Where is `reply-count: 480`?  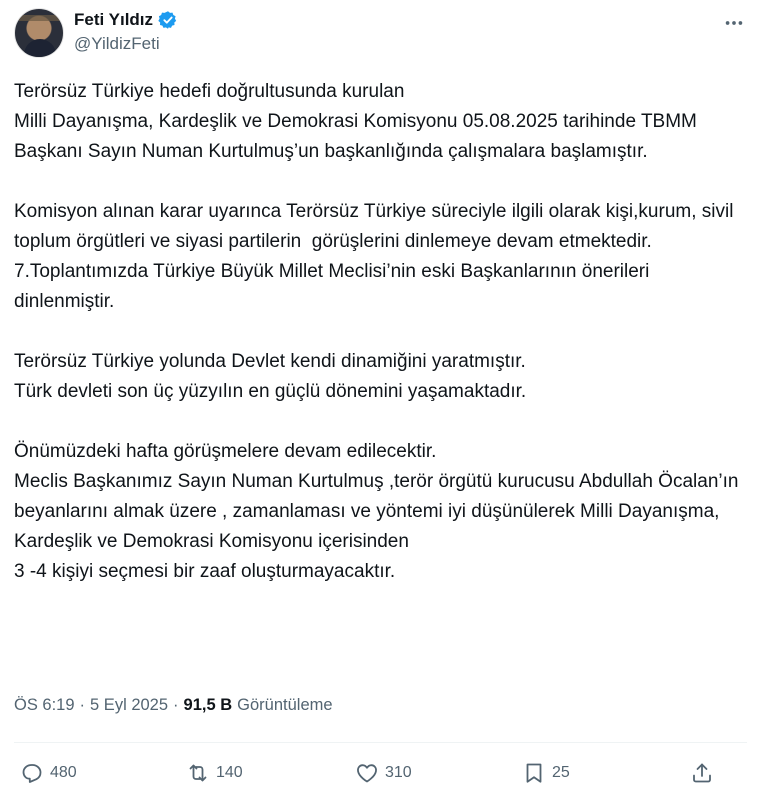
reply-count: 480 is located at coordinates (63, 772).